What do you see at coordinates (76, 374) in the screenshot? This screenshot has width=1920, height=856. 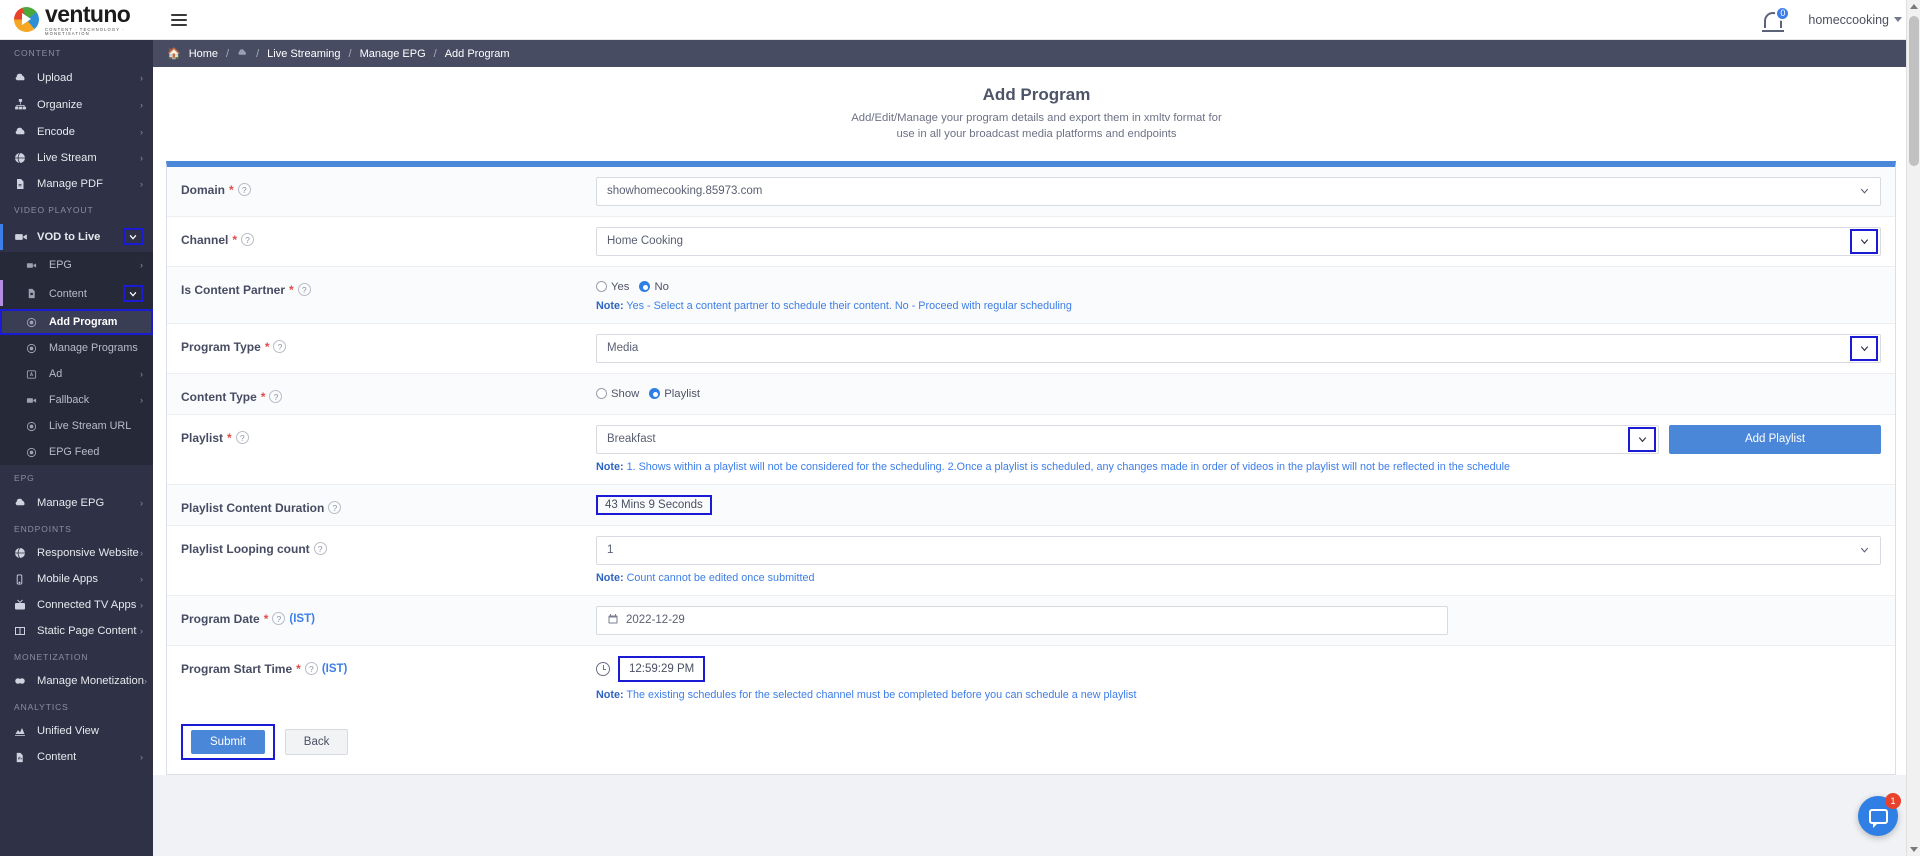 I see `sidebar-item-ad: Ad ›` at bounding box center [76, 374].